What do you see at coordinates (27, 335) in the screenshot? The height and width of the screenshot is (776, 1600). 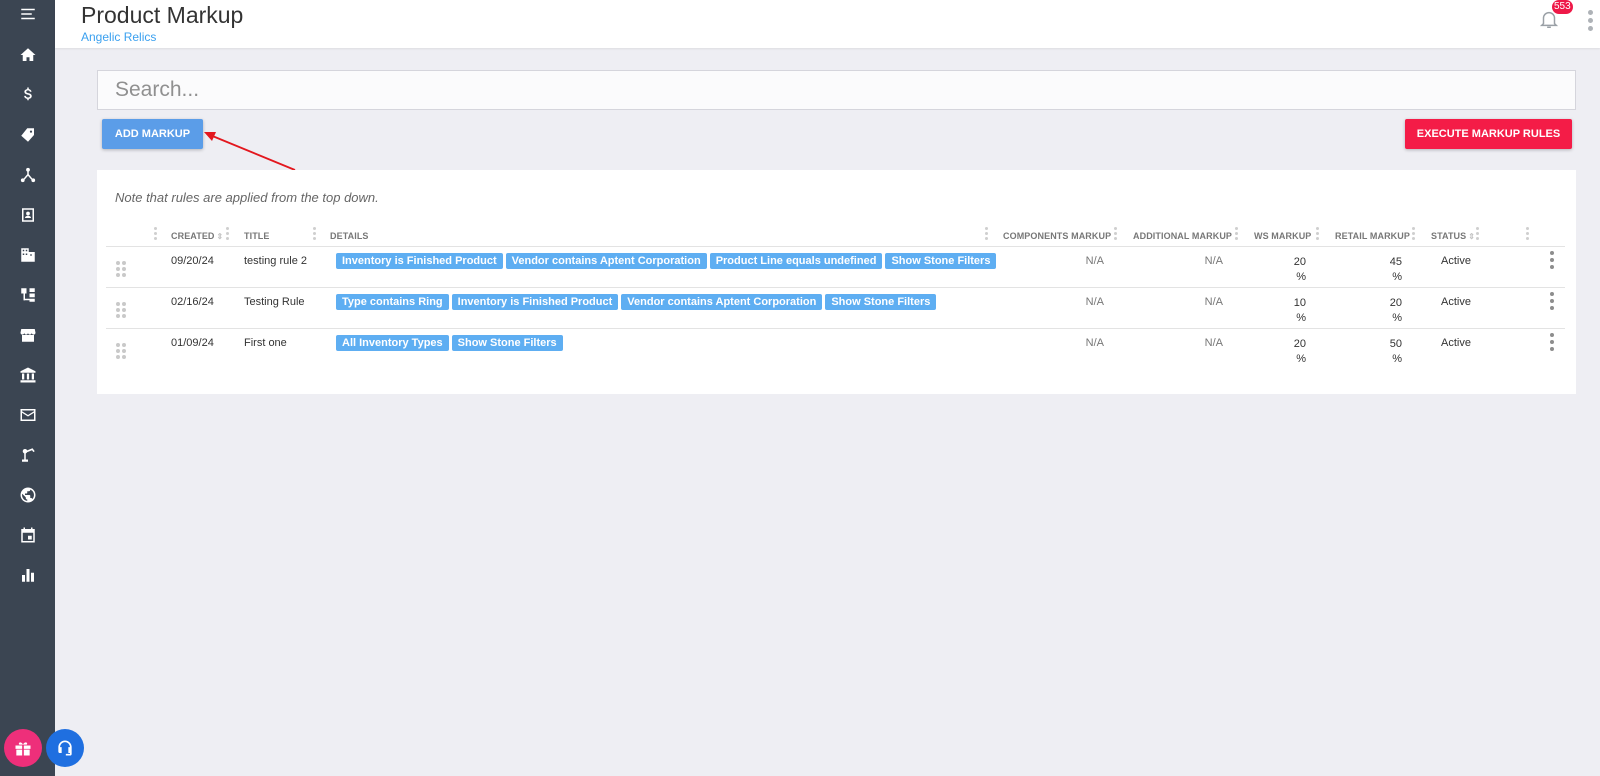 I see `store-icon` at bounding box center [27, 335].